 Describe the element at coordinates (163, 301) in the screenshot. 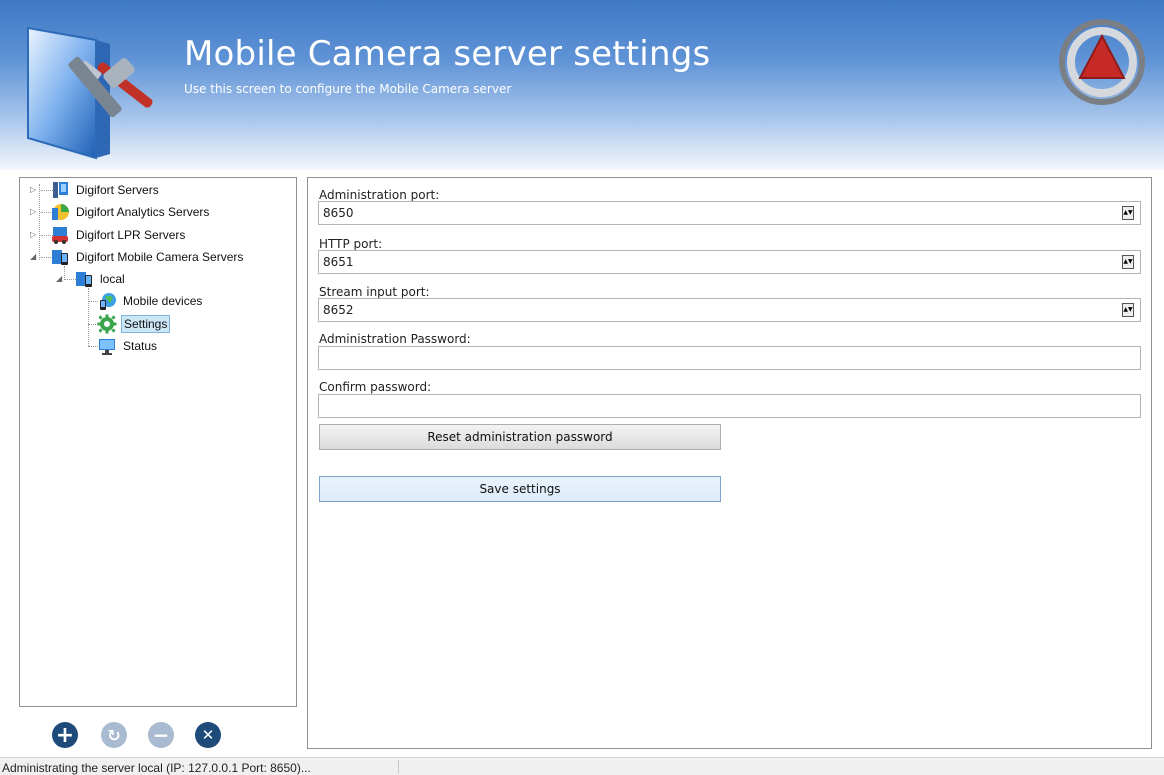

I see `tree-item-label: Mobile devices` at that location.